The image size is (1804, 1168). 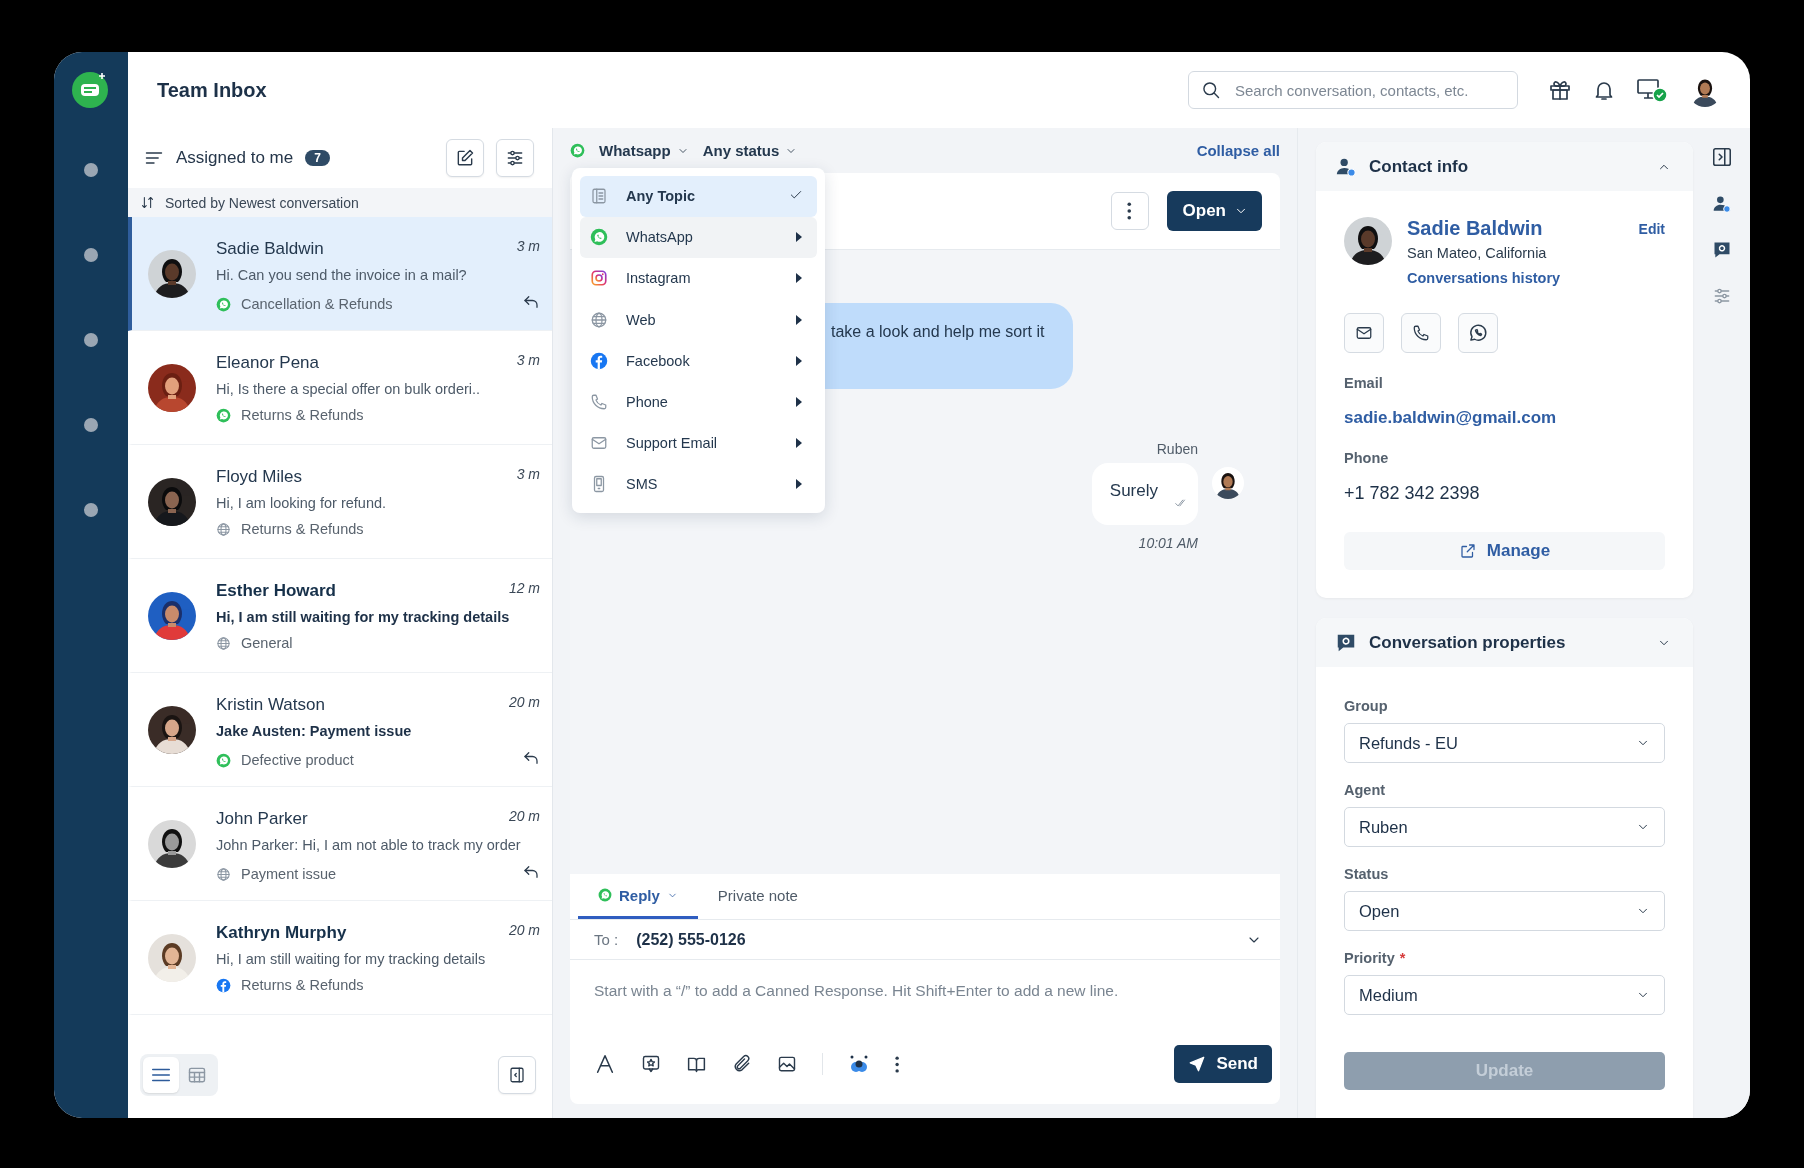 I want to click on conversation-item: Kristin Watson 20 m Jake Austen: Payment issue Defective product, so click(x=340, y=730).